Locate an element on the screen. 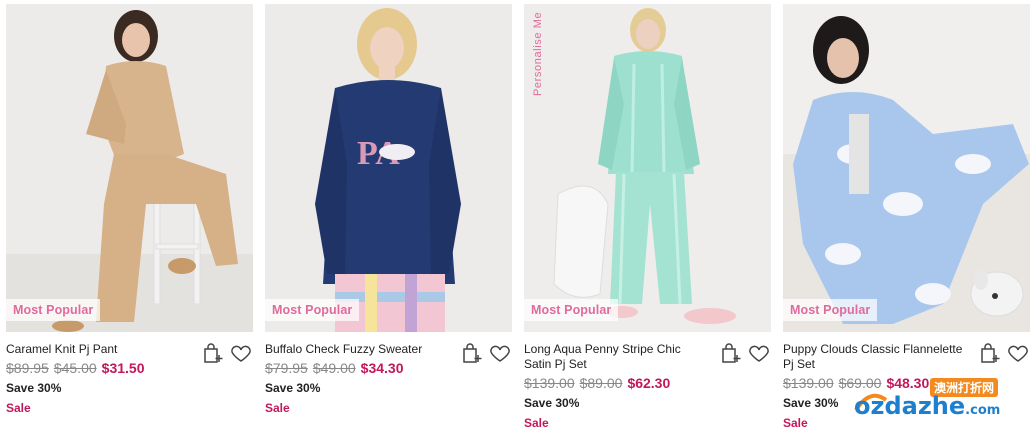 This screenshot has width=1036, height=432. product-title: Caramel Knit Pj Pant is located at coordinates (96, 349).